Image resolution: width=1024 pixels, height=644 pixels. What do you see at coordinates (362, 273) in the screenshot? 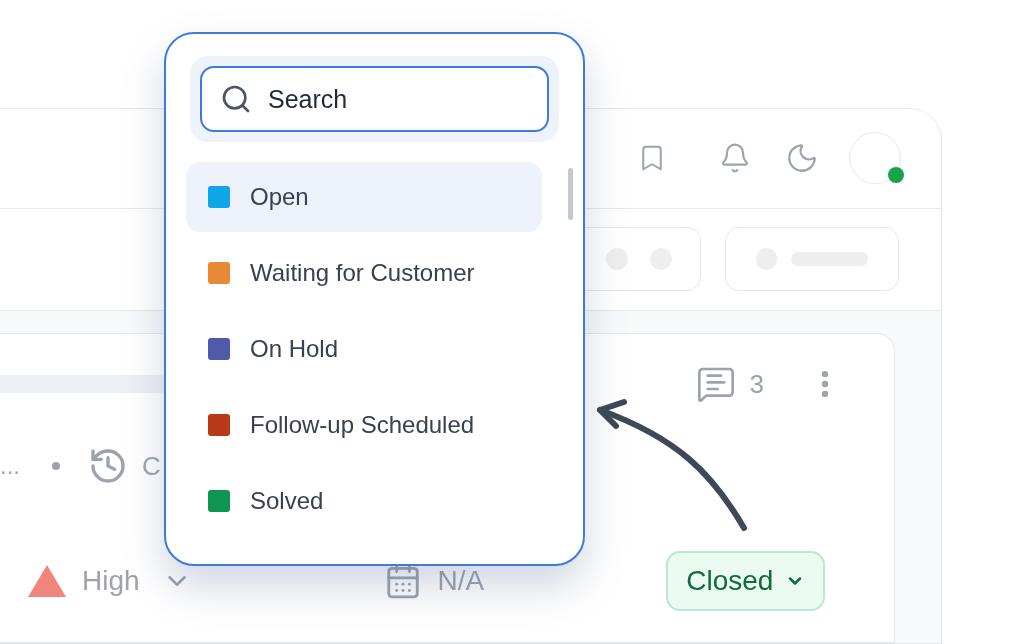
I see `status-label: Waiting for Customer` at bounding box center [362, 273].